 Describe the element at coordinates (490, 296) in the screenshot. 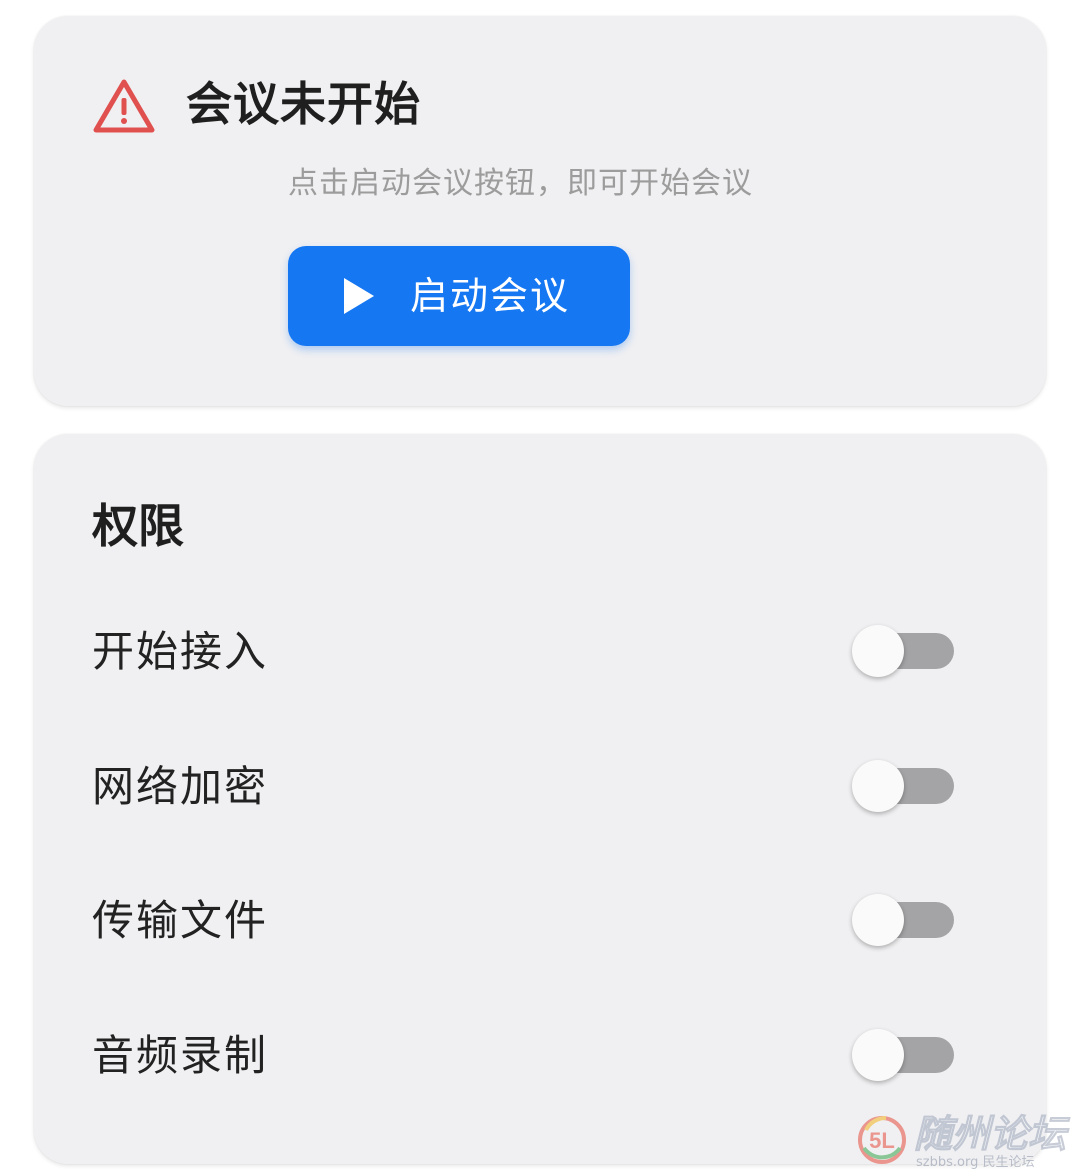

I see `start-meeting-label: 启动会议` at that location.